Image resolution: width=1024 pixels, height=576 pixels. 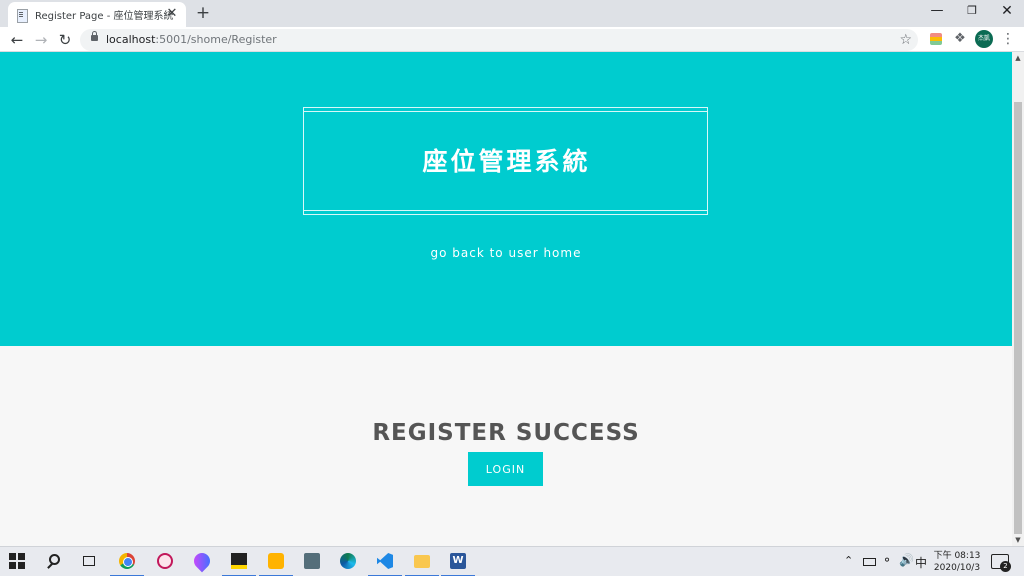 What do you see at coordinates (1007, 11) in the screenshot?
I see `close-window-button: ✕` at bounding box center [1007, 11].